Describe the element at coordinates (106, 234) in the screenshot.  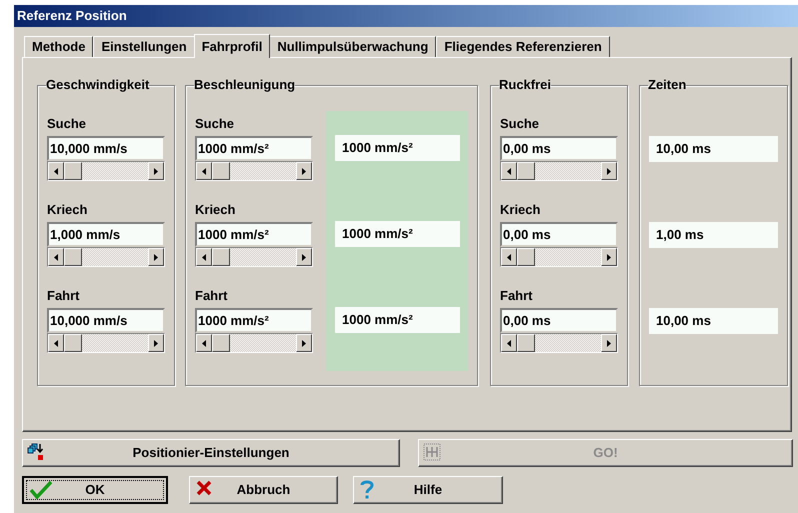
I see `input-field: 1,000 mm/s` at that location.